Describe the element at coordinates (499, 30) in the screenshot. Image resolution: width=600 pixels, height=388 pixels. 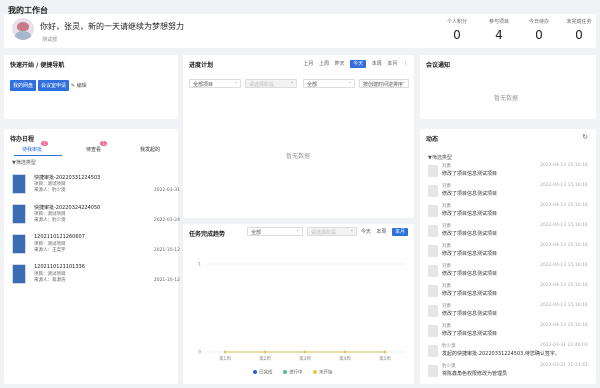
I see `stat-projects: 参与项目 4` at that location.